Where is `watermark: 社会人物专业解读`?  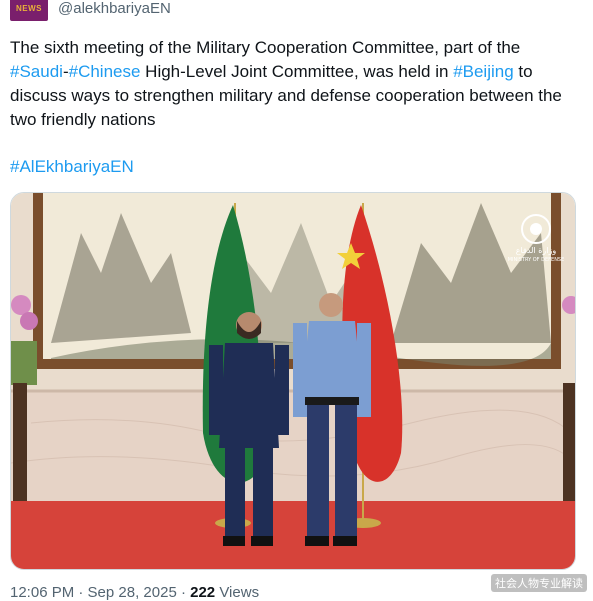
watermark: 社会人物专业解读 is located at coordinates (539, 583).